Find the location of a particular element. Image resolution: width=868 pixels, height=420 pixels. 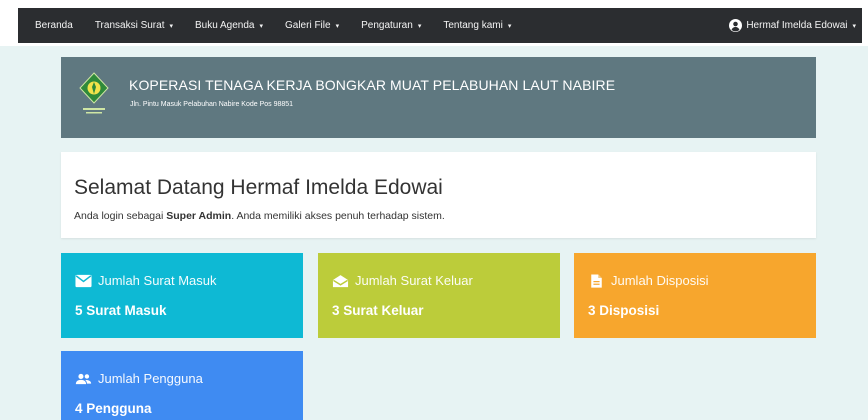

card-value: 3 Disposisi is located at coordinates (624, 310).